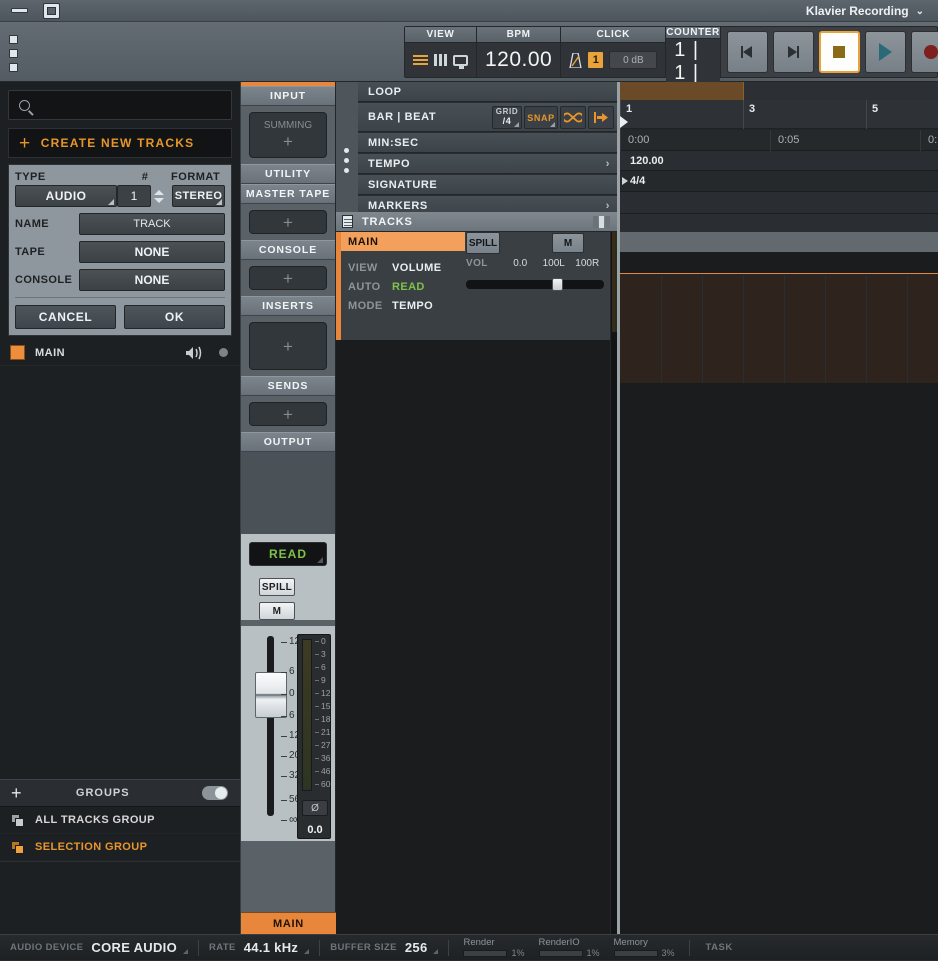 This screenshot has height=961, width=938. Describe the element at coordinates (779, 329) in the screenshot. I see `timeline-track-lane` at that location.